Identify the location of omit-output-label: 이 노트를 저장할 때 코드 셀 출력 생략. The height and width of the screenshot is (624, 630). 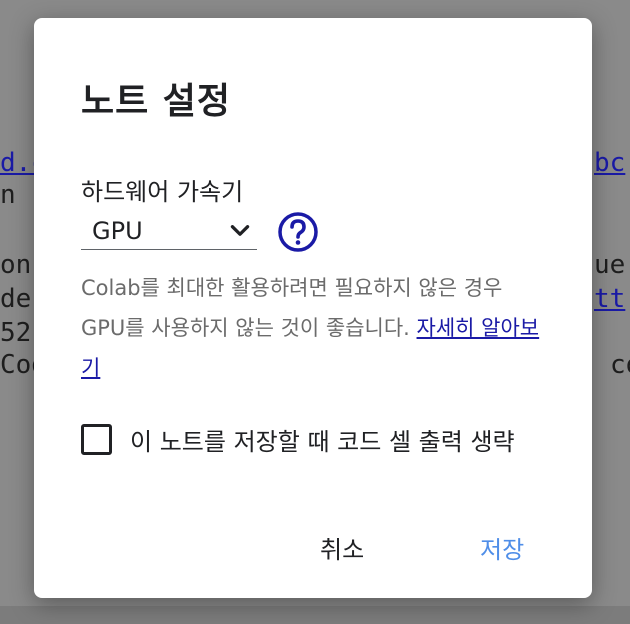
(322, 442).